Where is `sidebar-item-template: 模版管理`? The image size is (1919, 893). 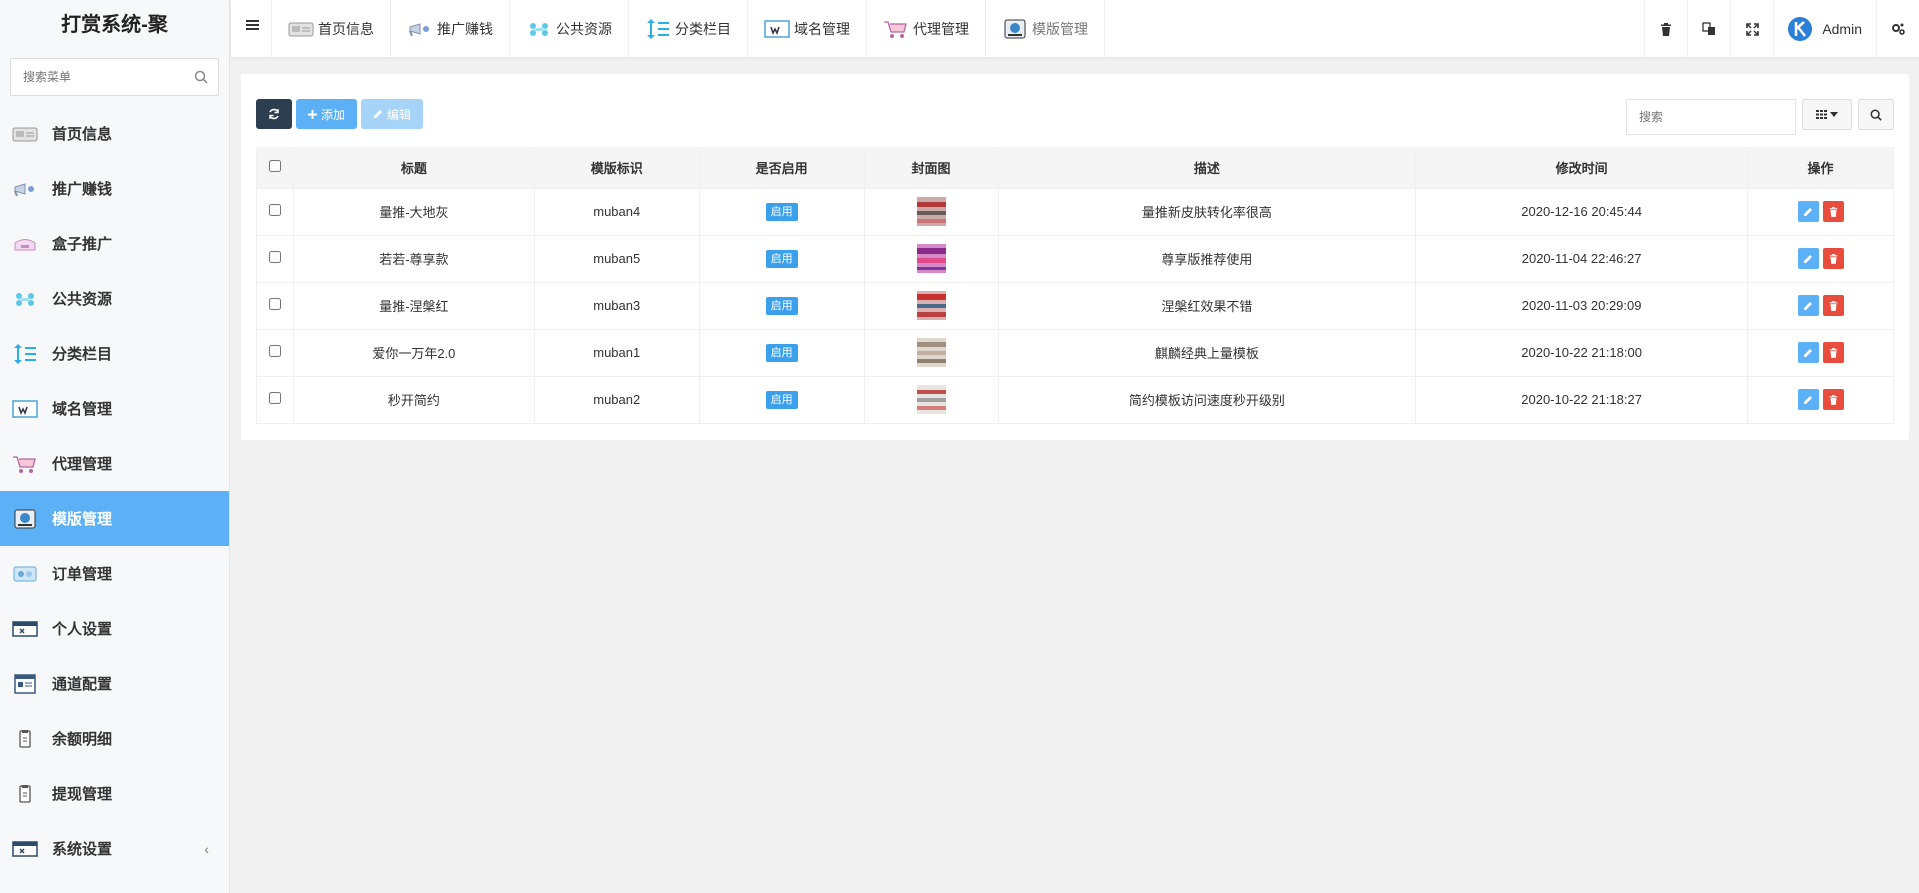
sidebar-item-template: 模版管理 is located at coordinates (114, 518).